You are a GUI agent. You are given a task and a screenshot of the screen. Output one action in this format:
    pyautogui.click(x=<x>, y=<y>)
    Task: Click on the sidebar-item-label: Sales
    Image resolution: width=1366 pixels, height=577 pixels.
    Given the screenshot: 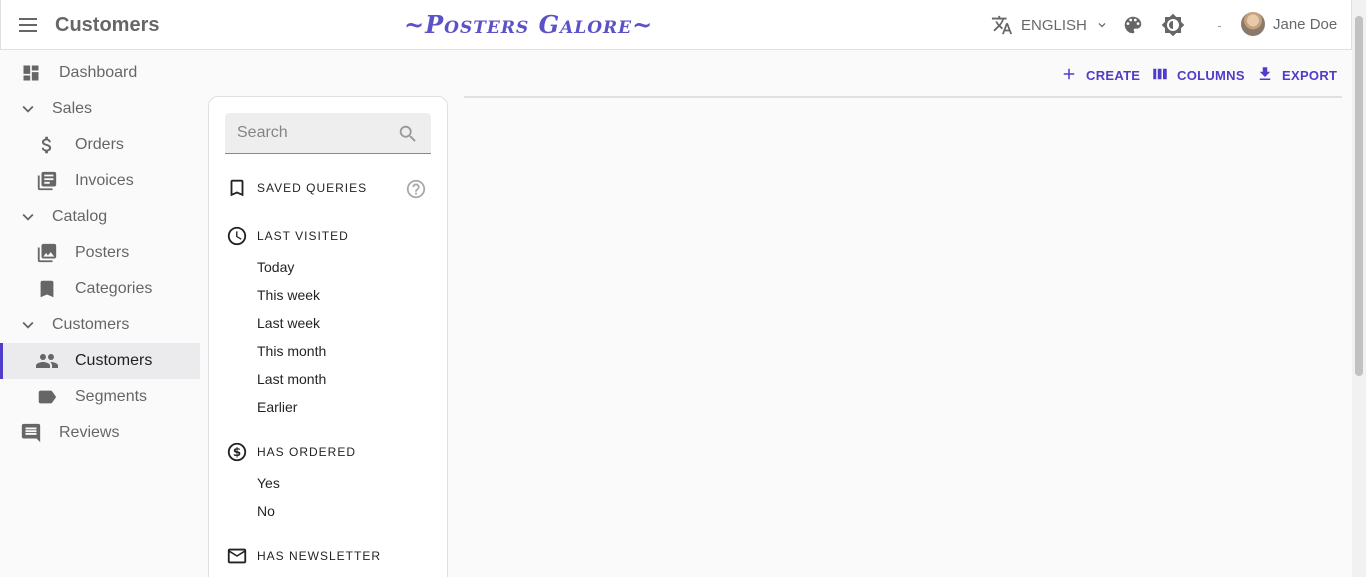 What is the action you would take?
    pyautogui.click(x=72, y=108)
    